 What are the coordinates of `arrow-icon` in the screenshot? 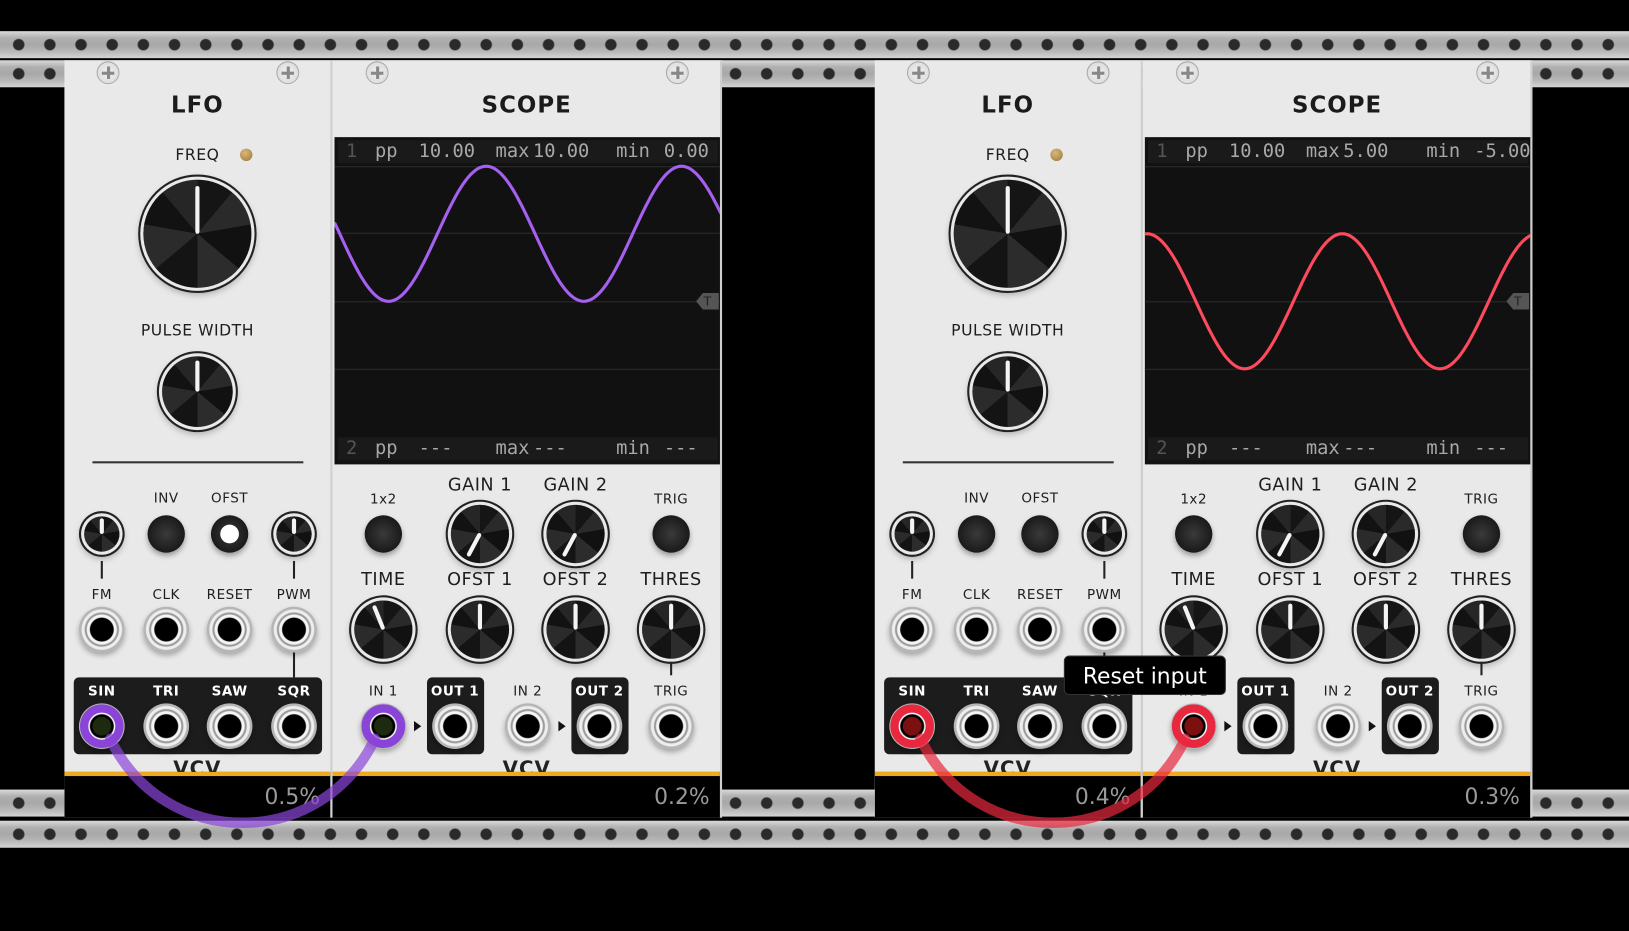 It's located at (418, 726).